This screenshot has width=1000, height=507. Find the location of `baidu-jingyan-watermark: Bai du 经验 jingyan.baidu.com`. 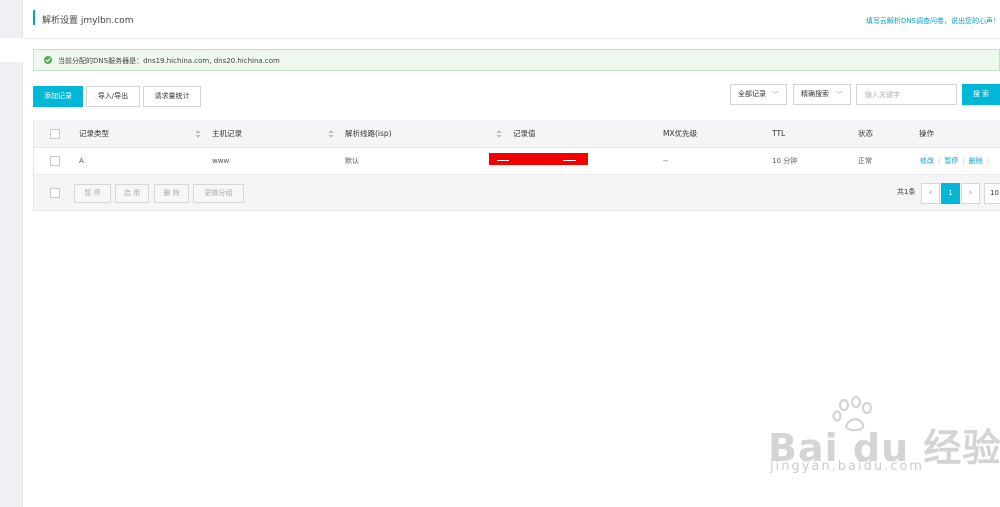

baidu-jingyan-watermark: Bai du 经验 jingyan.baidu.com is located at coordinates (881, 451).